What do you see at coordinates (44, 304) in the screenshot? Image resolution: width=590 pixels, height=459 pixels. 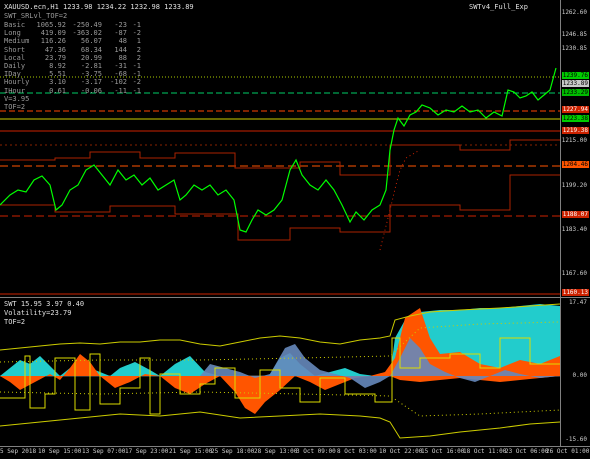 I see `oscillator-title: SWT 15.95 3.97 0.40` at bounding box center [44, 304].